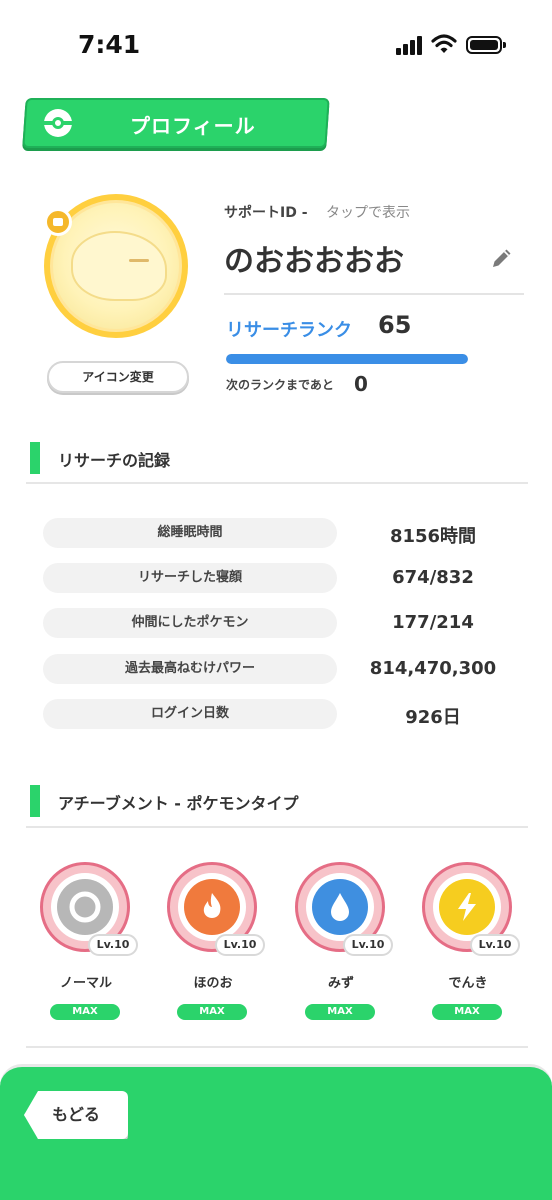 The image size is (552, 1200). Describe the element at coordinates (314, 261) in the screenshot. I see `username: のおおおおお` at that location.